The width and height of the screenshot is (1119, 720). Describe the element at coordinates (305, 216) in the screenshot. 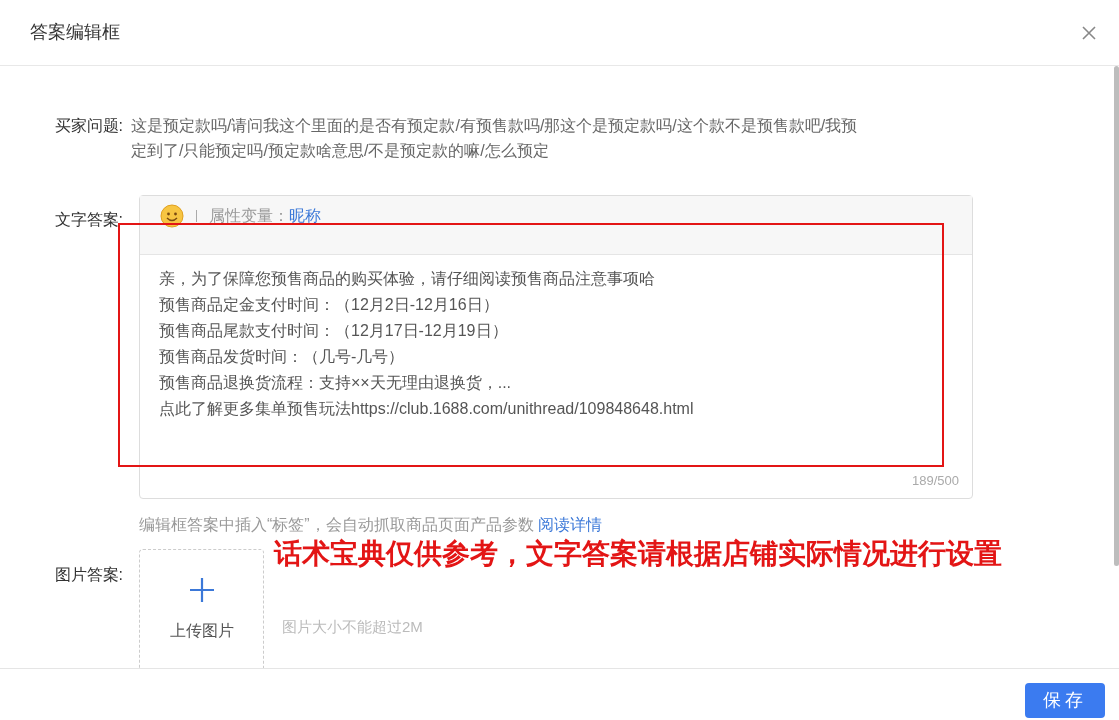

I see `nickname-variable: 昵称` at that location.